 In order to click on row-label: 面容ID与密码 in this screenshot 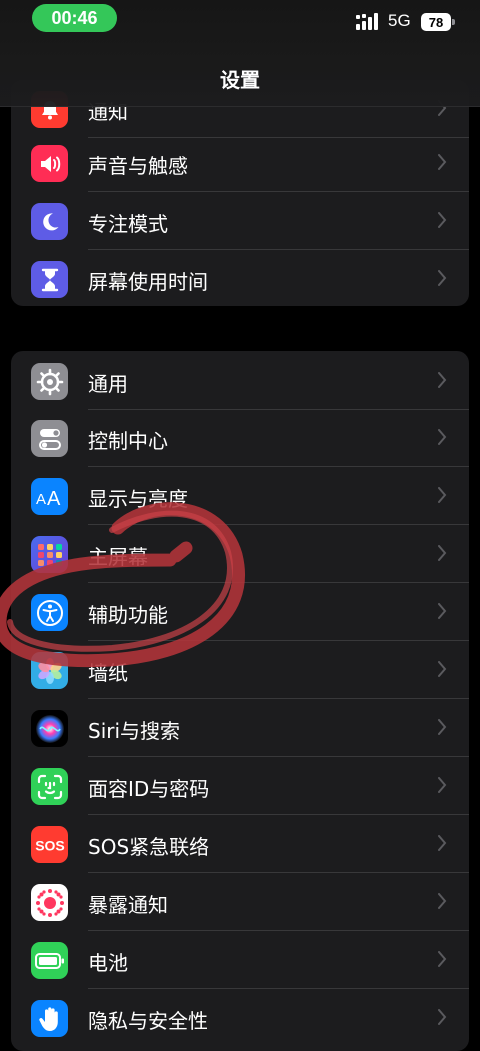, I will do `click(149, 789)`.